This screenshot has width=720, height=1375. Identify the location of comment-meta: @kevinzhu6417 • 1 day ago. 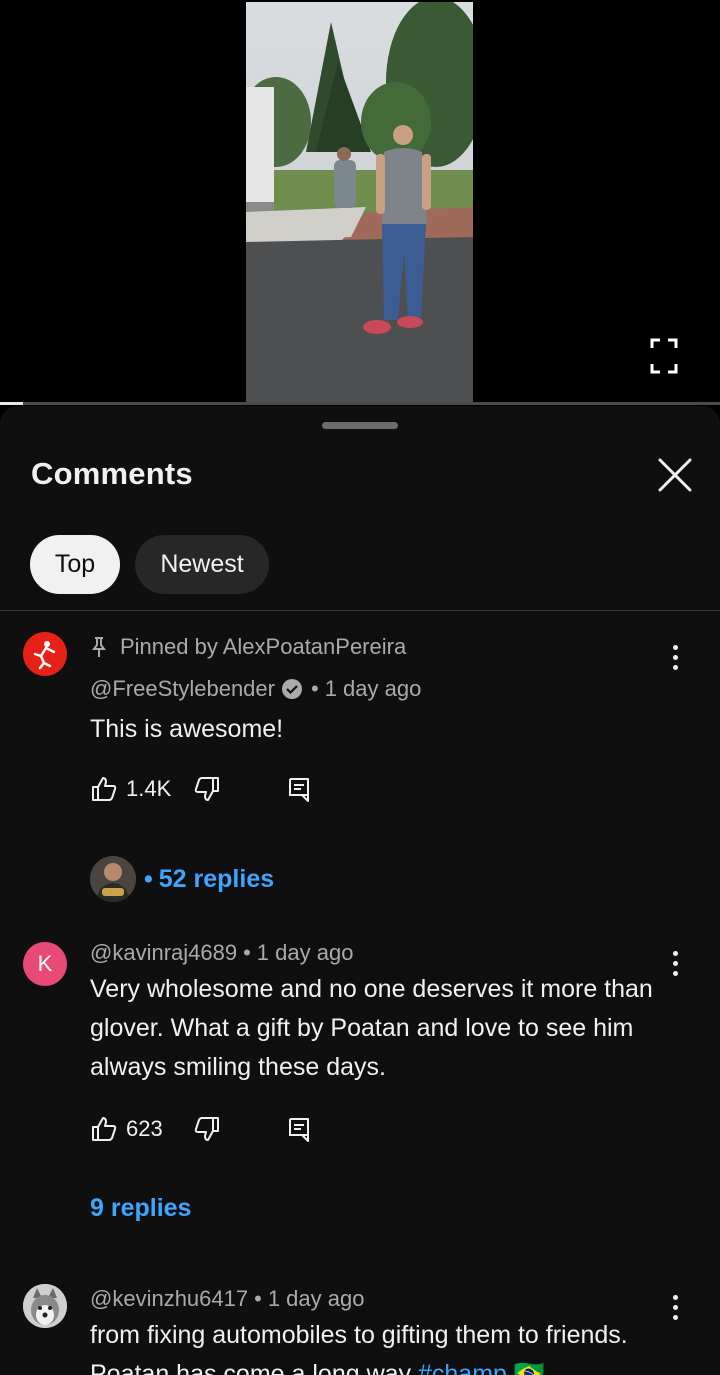
(227, 1299).